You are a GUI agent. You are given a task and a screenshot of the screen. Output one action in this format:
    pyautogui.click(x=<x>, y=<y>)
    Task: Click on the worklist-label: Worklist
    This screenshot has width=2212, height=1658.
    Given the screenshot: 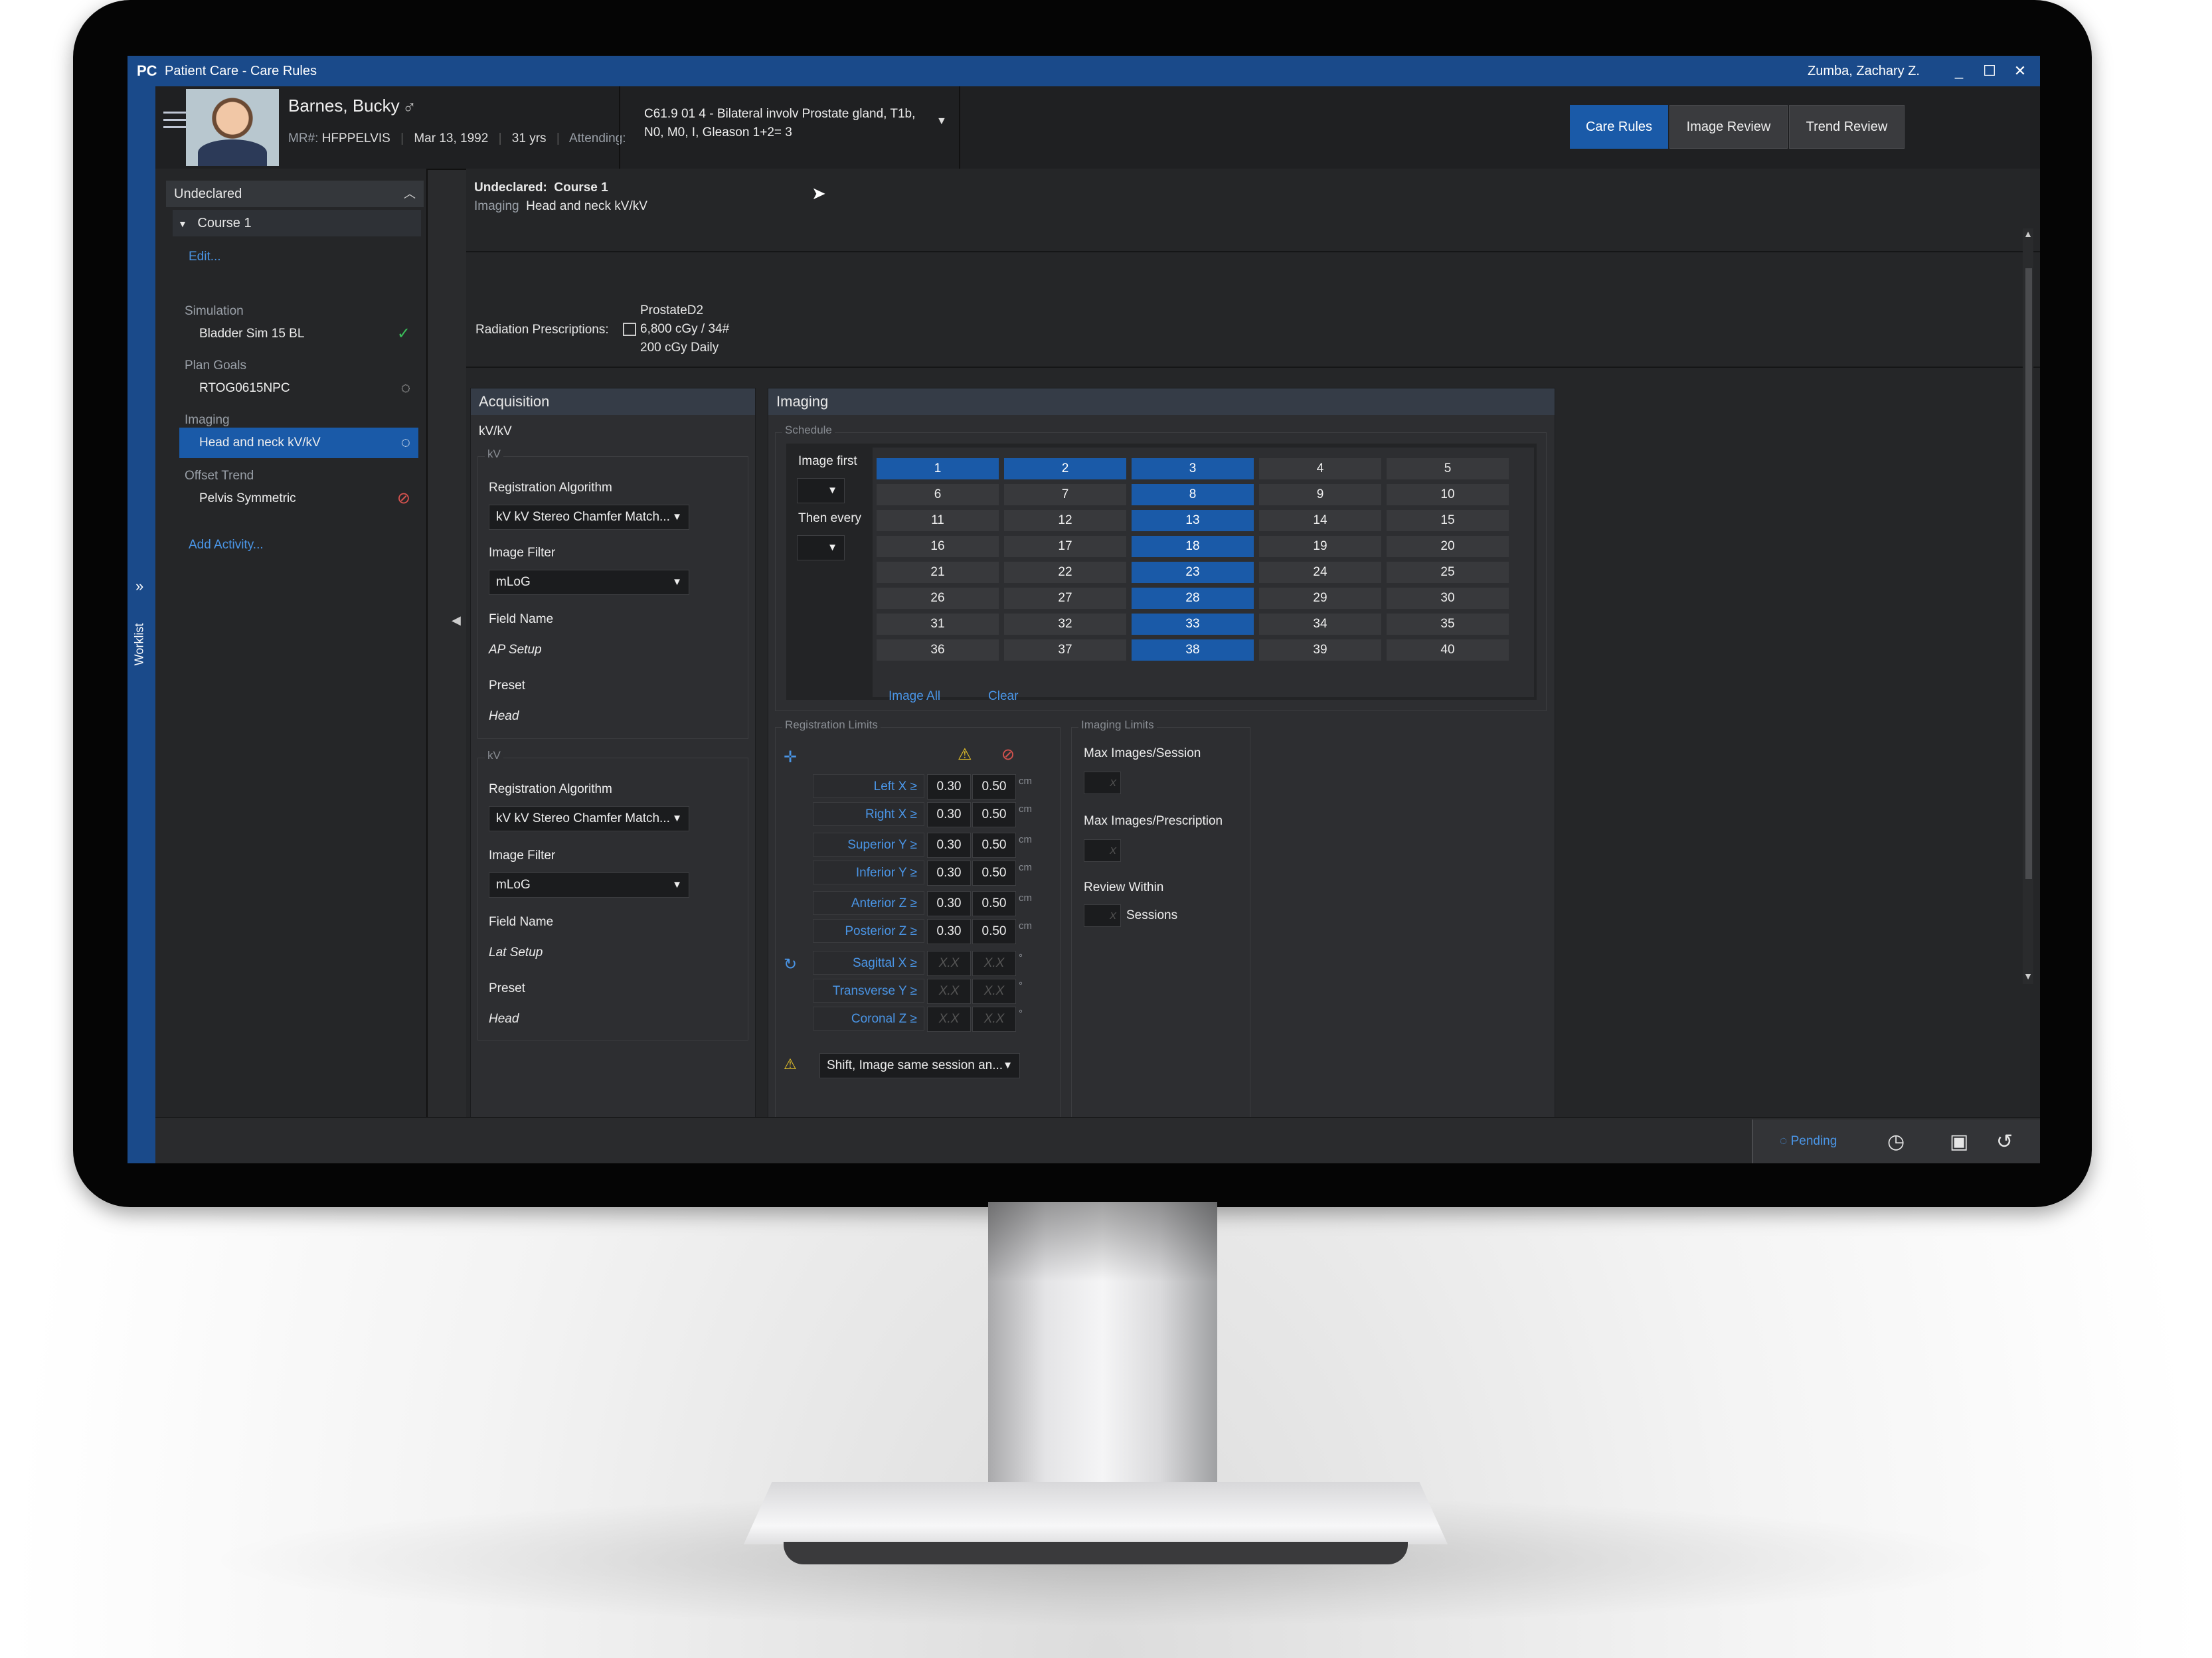 What is the action you would take?
    pyautogui.click(x=139, y=644)
    